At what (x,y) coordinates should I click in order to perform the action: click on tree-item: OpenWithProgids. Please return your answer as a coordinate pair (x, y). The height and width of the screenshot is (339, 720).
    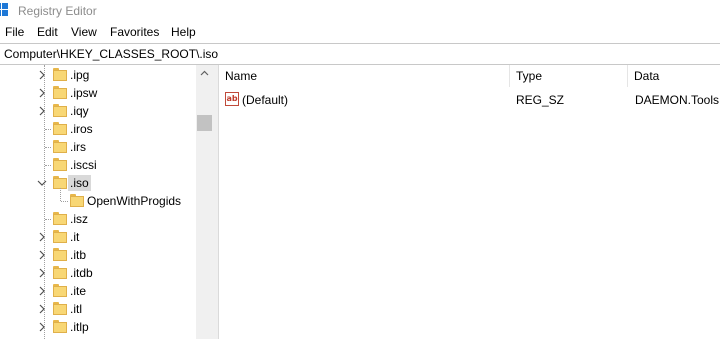
    Looking at the image, I should click on (98, 199).